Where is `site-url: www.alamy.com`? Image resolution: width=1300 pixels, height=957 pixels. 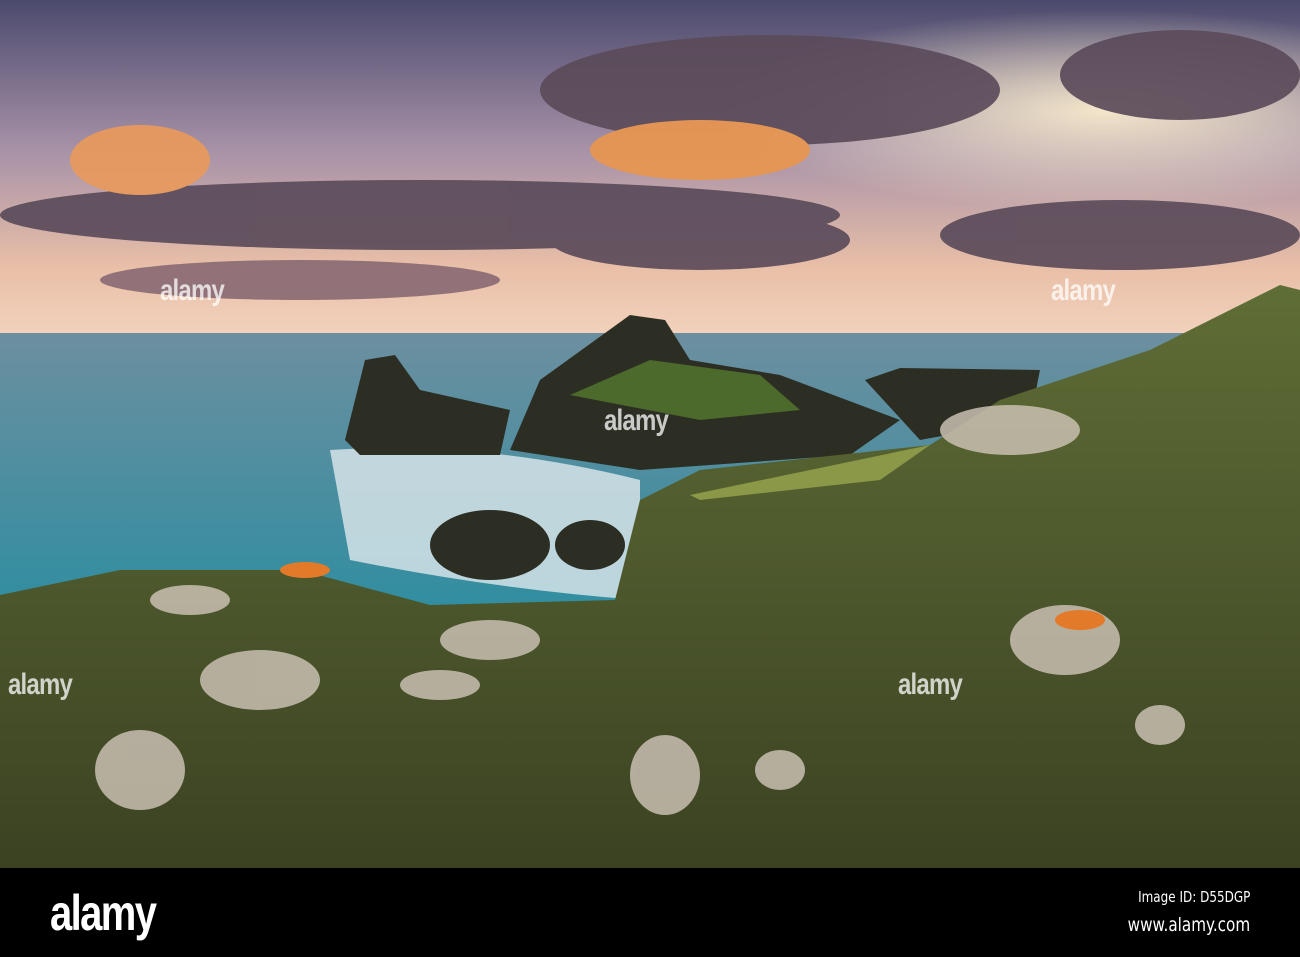 site-url: www.alamy.com is located at coordinates (1188, 925).